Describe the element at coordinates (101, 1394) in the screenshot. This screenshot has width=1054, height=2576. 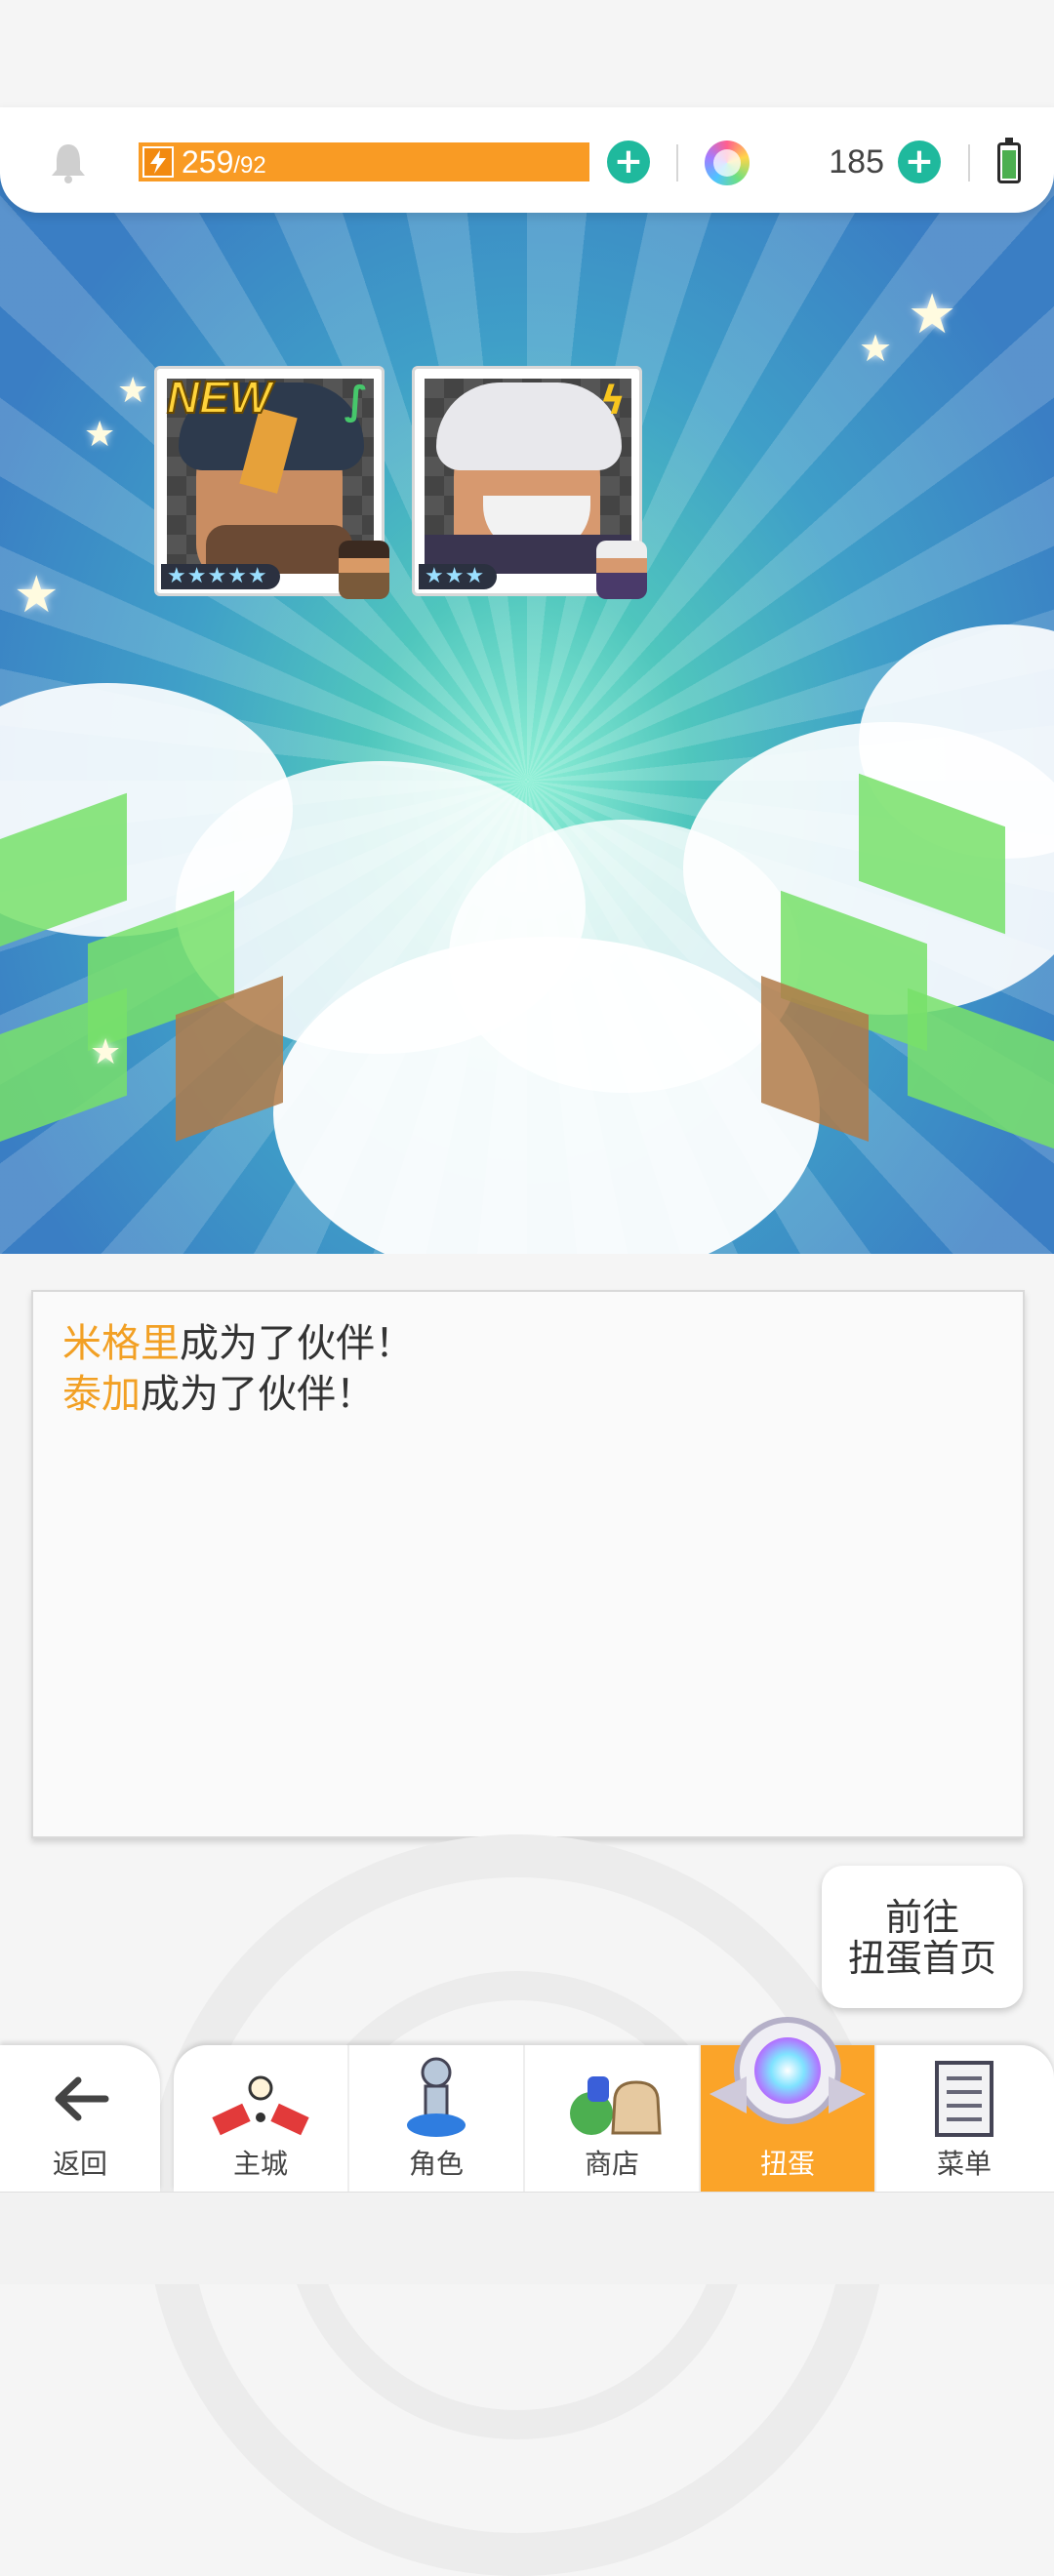
I see `character-name: 泰加` at that location.